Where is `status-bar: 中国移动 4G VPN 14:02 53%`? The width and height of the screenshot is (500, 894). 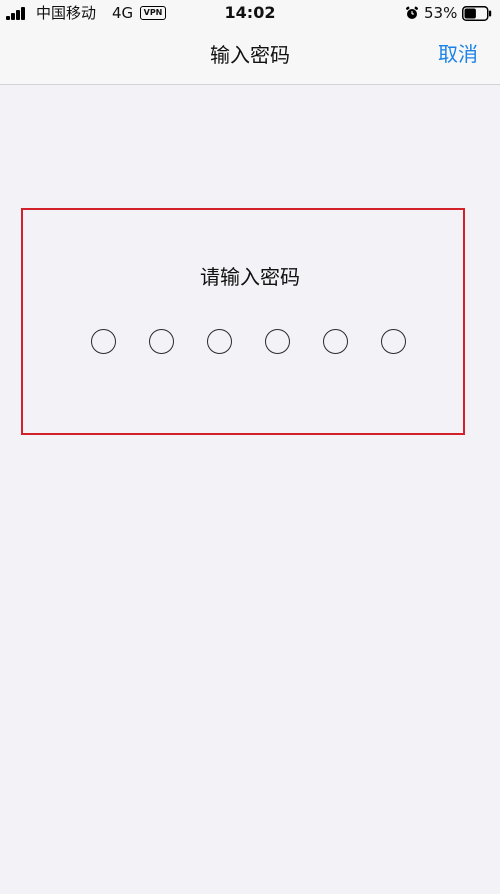 status-bar: 中国移动 4G VPN 14:02 53% is located at coordinates (250, 14).